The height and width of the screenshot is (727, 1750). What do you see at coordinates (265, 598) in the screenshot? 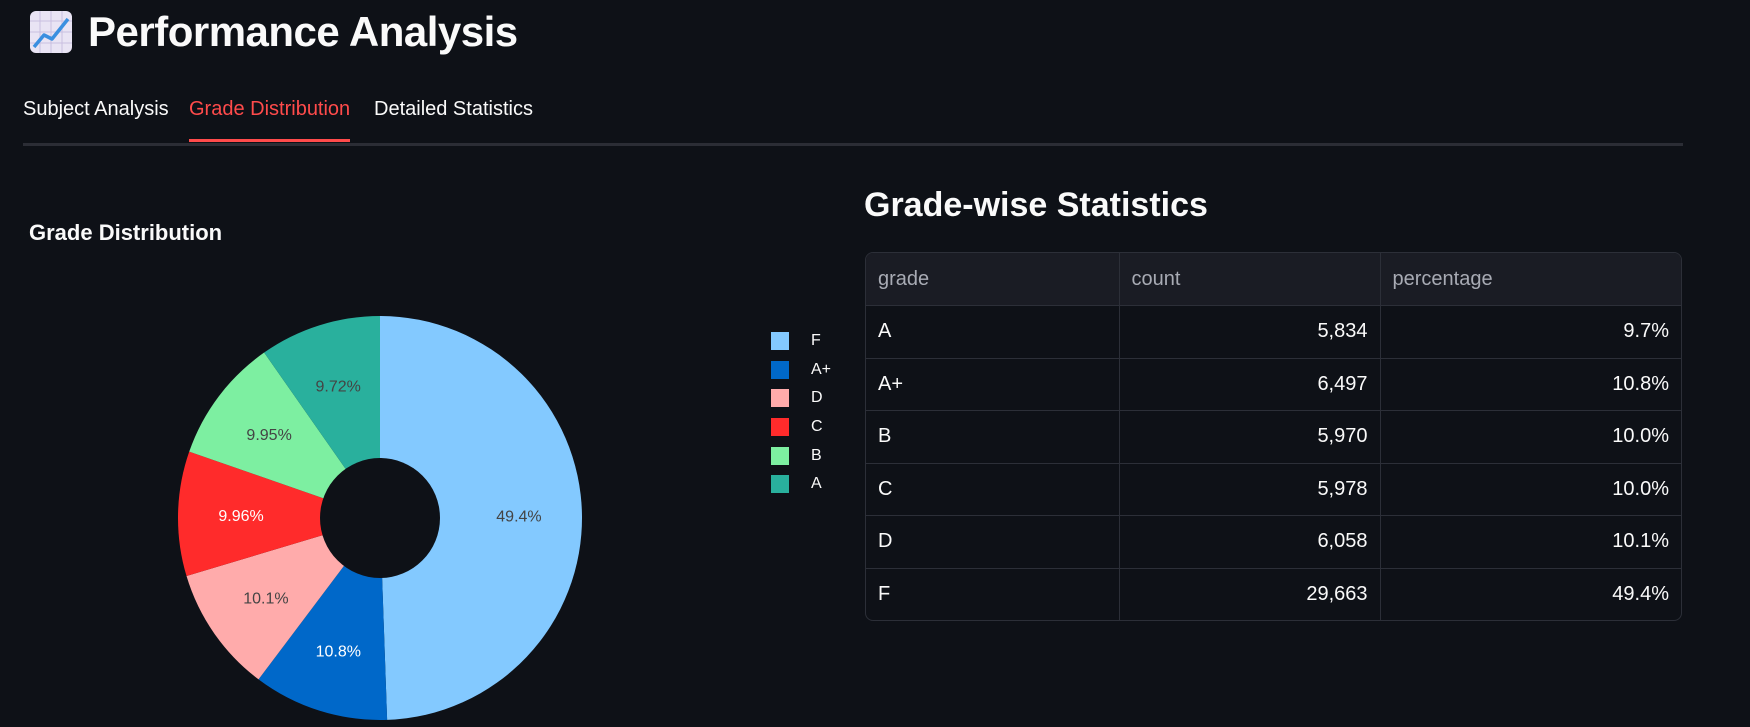
I see `slice-label: 10.1%` at bounding box center [265, 598].